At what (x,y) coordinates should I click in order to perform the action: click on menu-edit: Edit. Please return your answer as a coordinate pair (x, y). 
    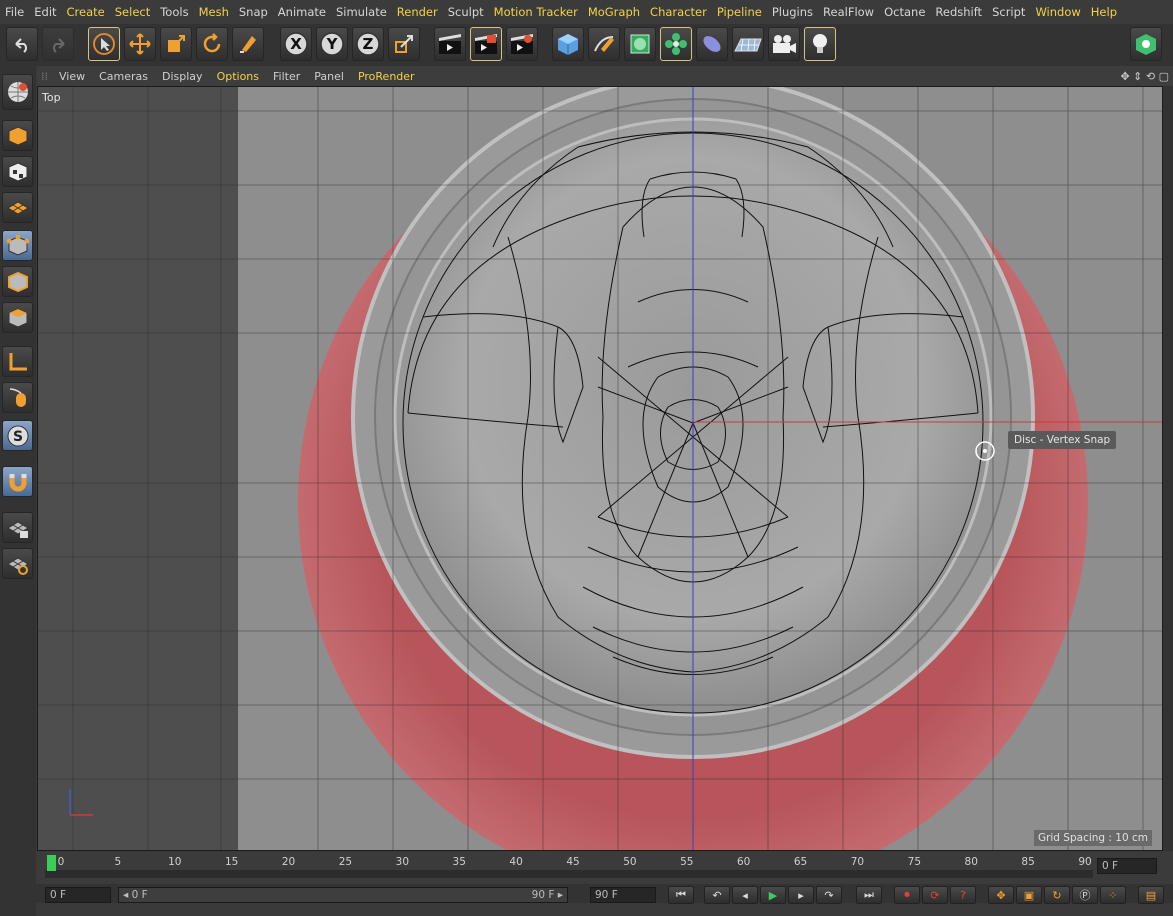
    Looking at the image, I should click on (45, 12).